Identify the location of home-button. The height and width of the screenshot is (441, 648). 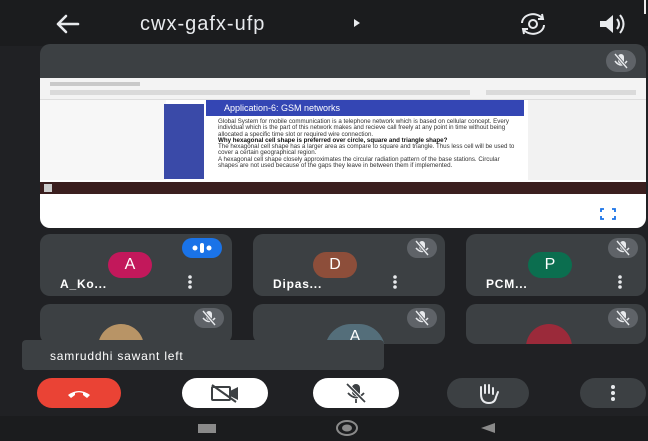
(347, 428).